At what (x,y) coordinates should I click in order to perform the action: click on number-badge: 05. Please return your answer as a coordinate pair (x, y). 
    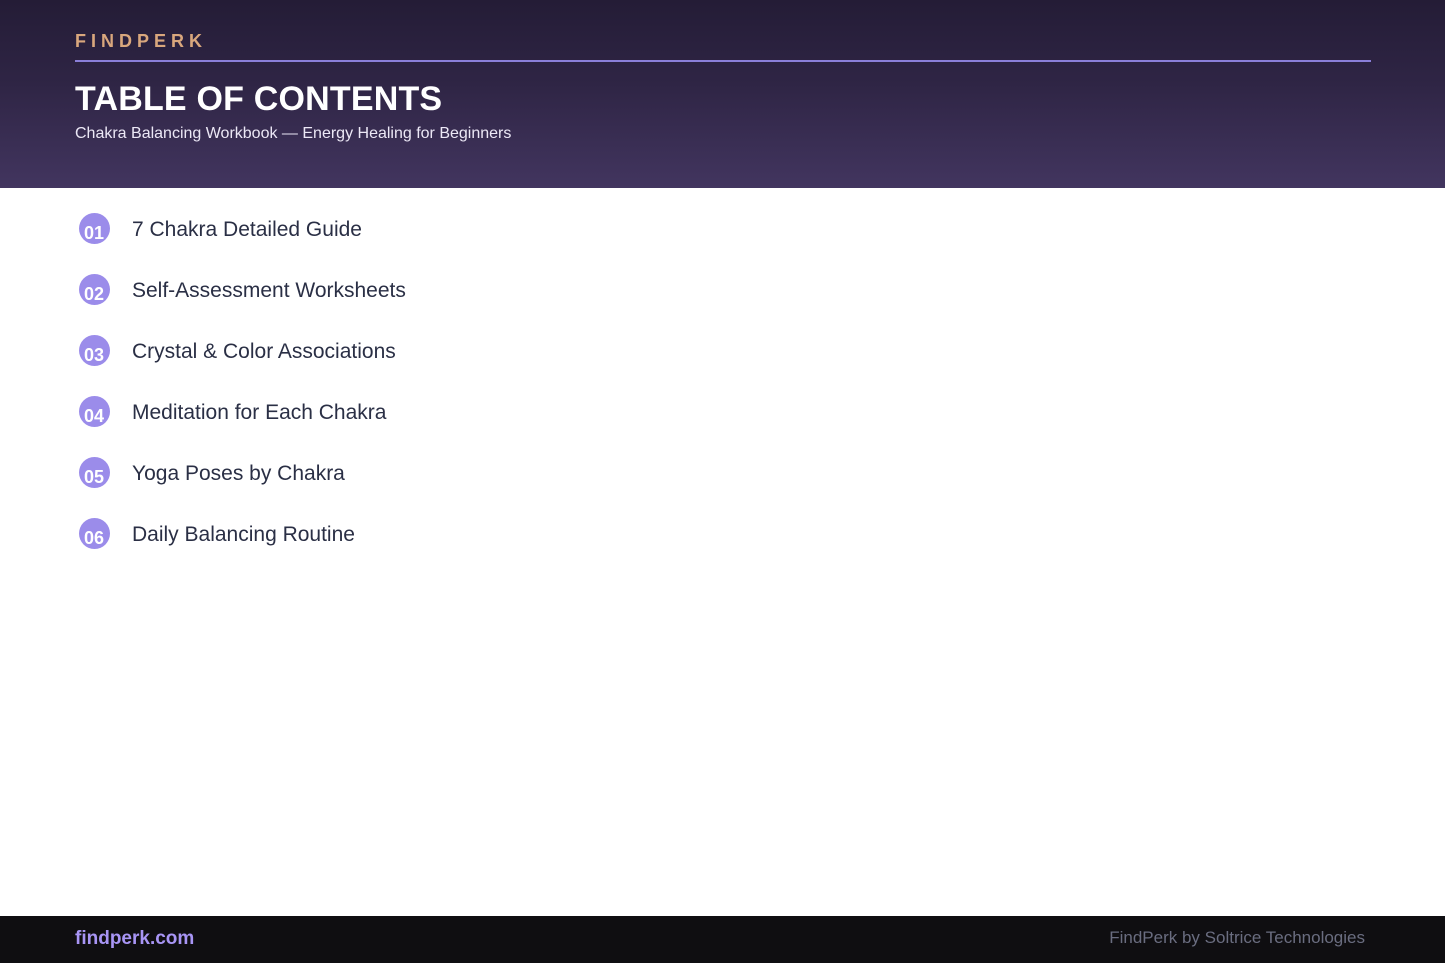
    Looking at the image, I should click on (94, 472).